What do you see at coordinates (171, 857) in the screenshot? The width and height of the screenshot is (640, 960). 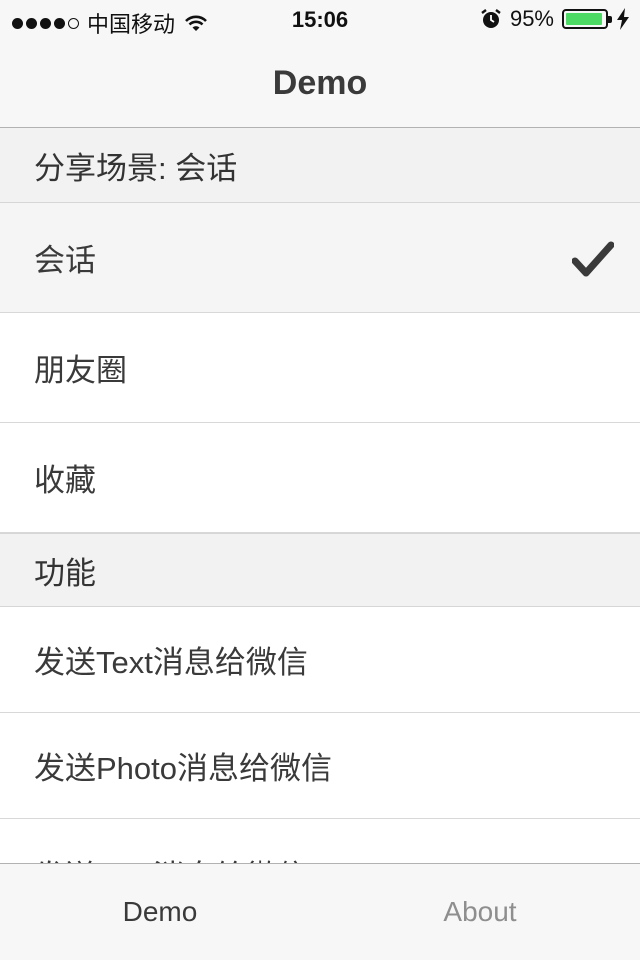 I see `cell-label: 发送Link消息给微信` at bounding box center [171, 857].